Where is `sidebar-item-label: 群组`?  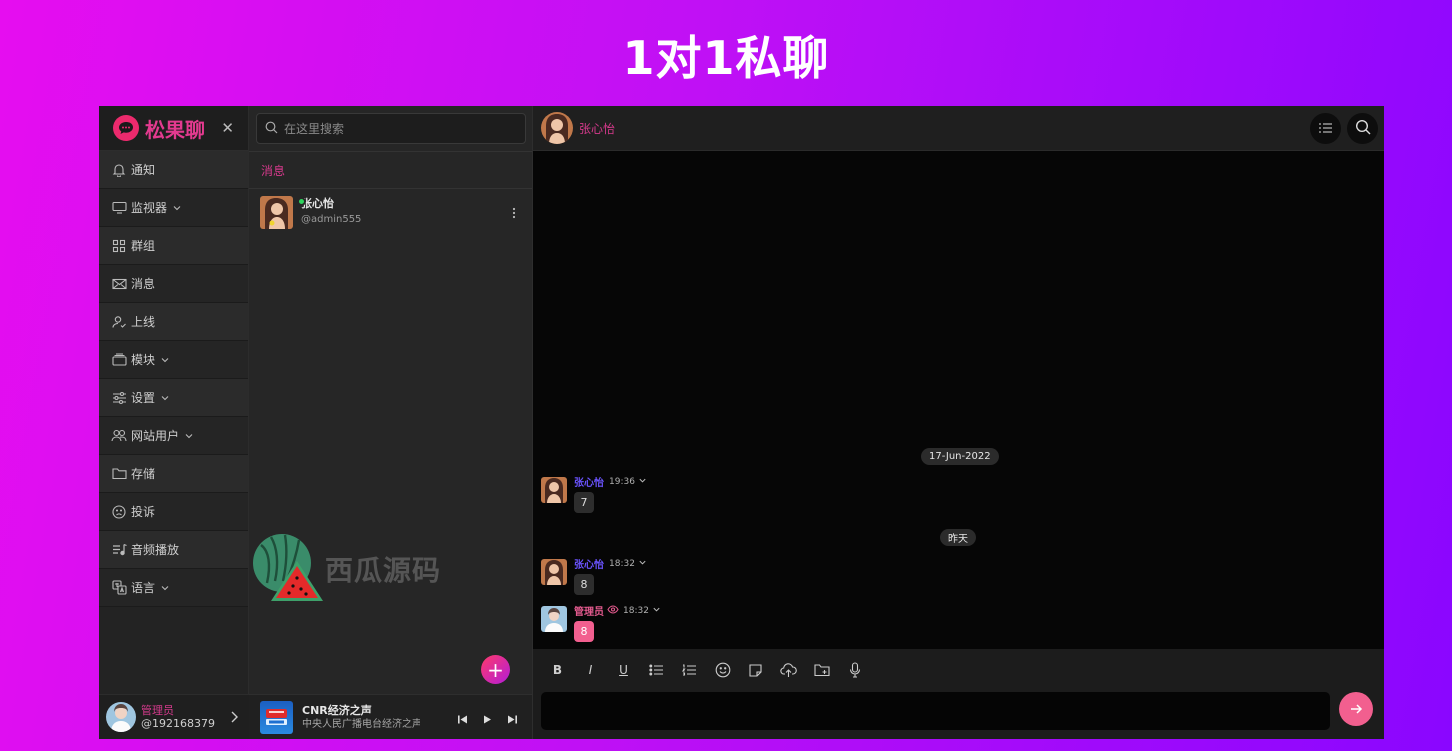 sidebar-item-label: 群组 is located at coordinates (143, 246).